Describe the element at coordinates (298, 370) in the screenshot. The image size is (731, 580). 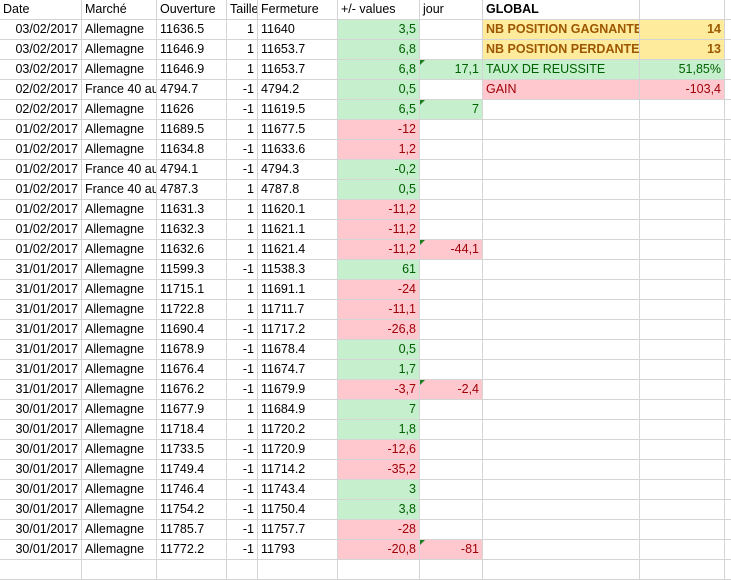
I see `cell-fermeture: 11674.7` at that location.